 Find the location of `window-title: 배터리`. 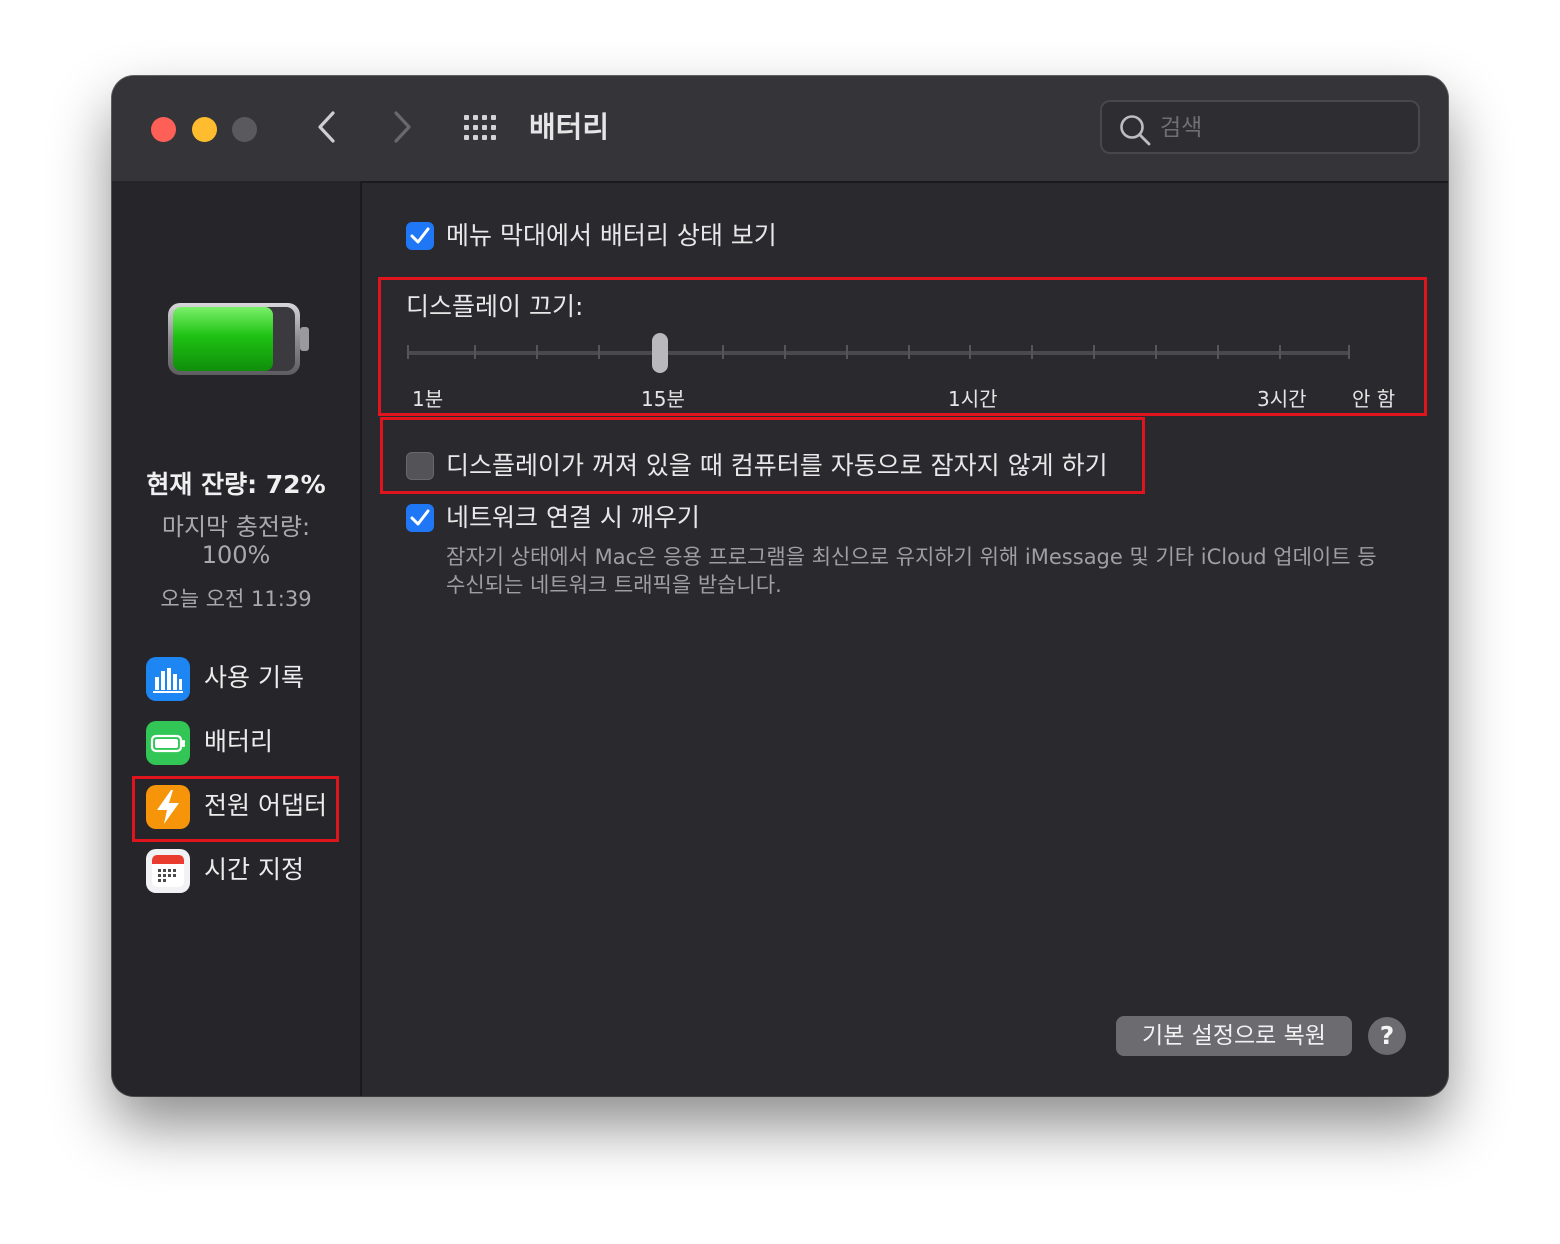

window-title: 배터리 is located at coordinates (569, 127).